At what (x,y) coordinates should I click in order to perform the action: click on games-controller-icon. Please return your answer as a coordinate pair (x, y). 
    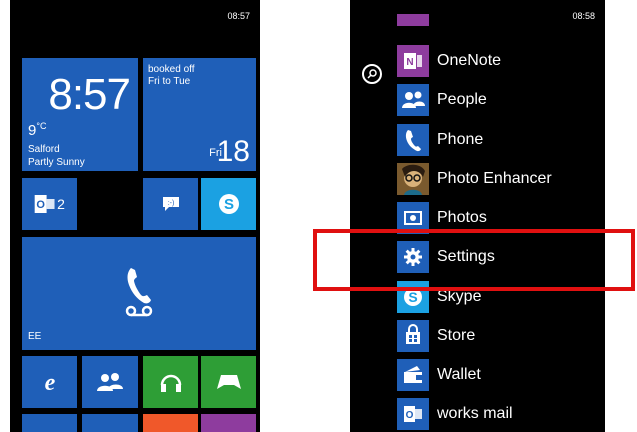
    Looking at the image, I should click on (229, 382).